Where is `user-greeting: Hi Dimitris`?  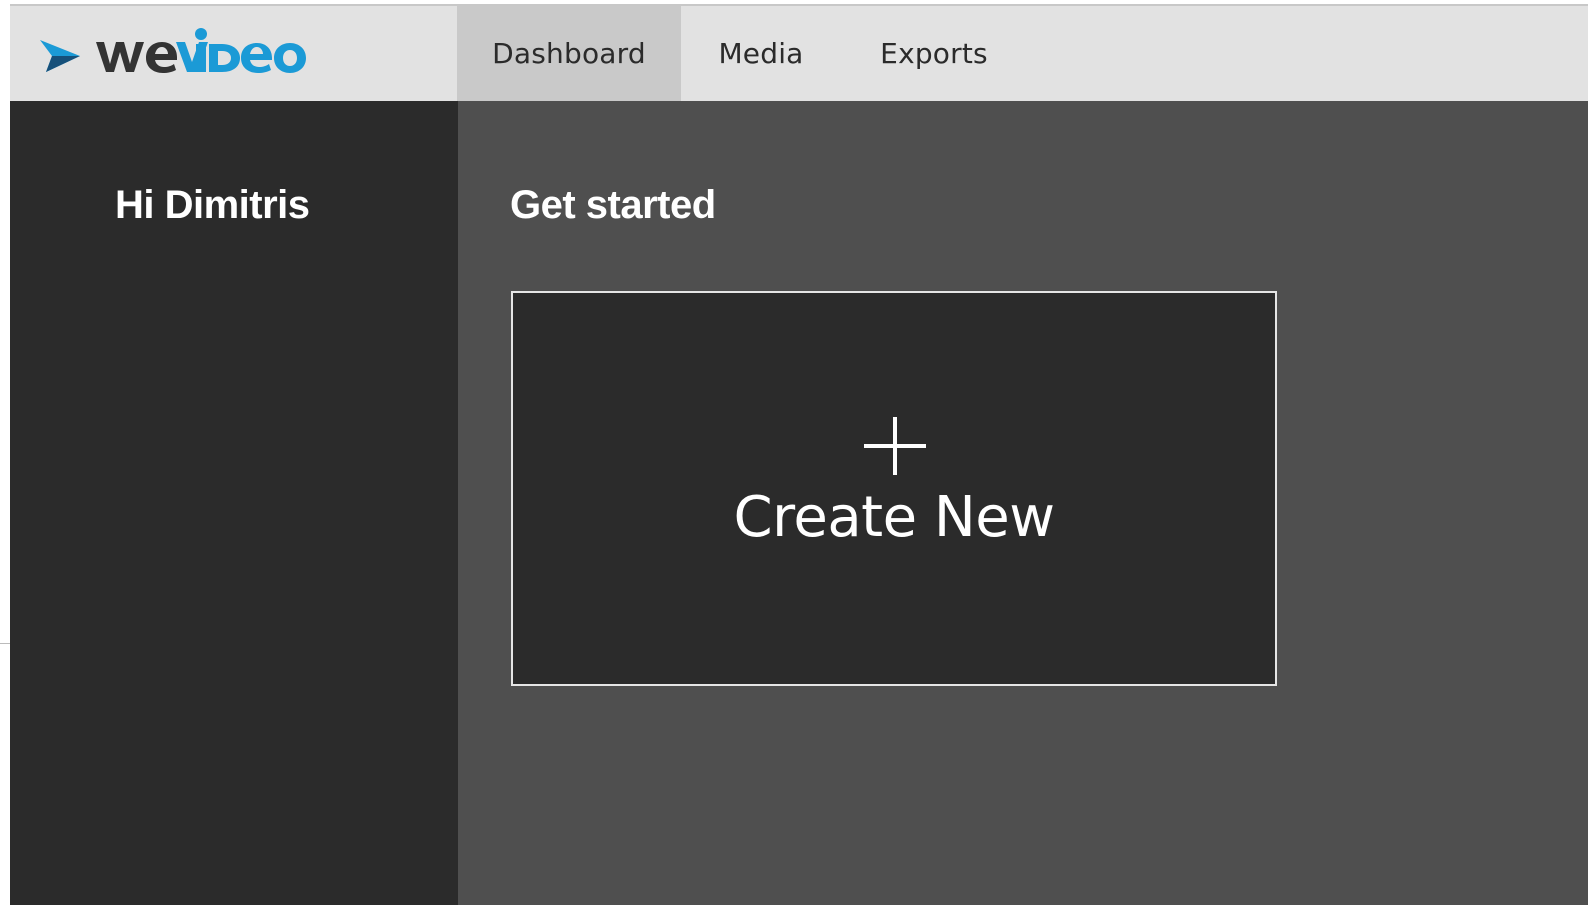
user-greeting: Hi Dimitris is located at coordinates (212, 205).